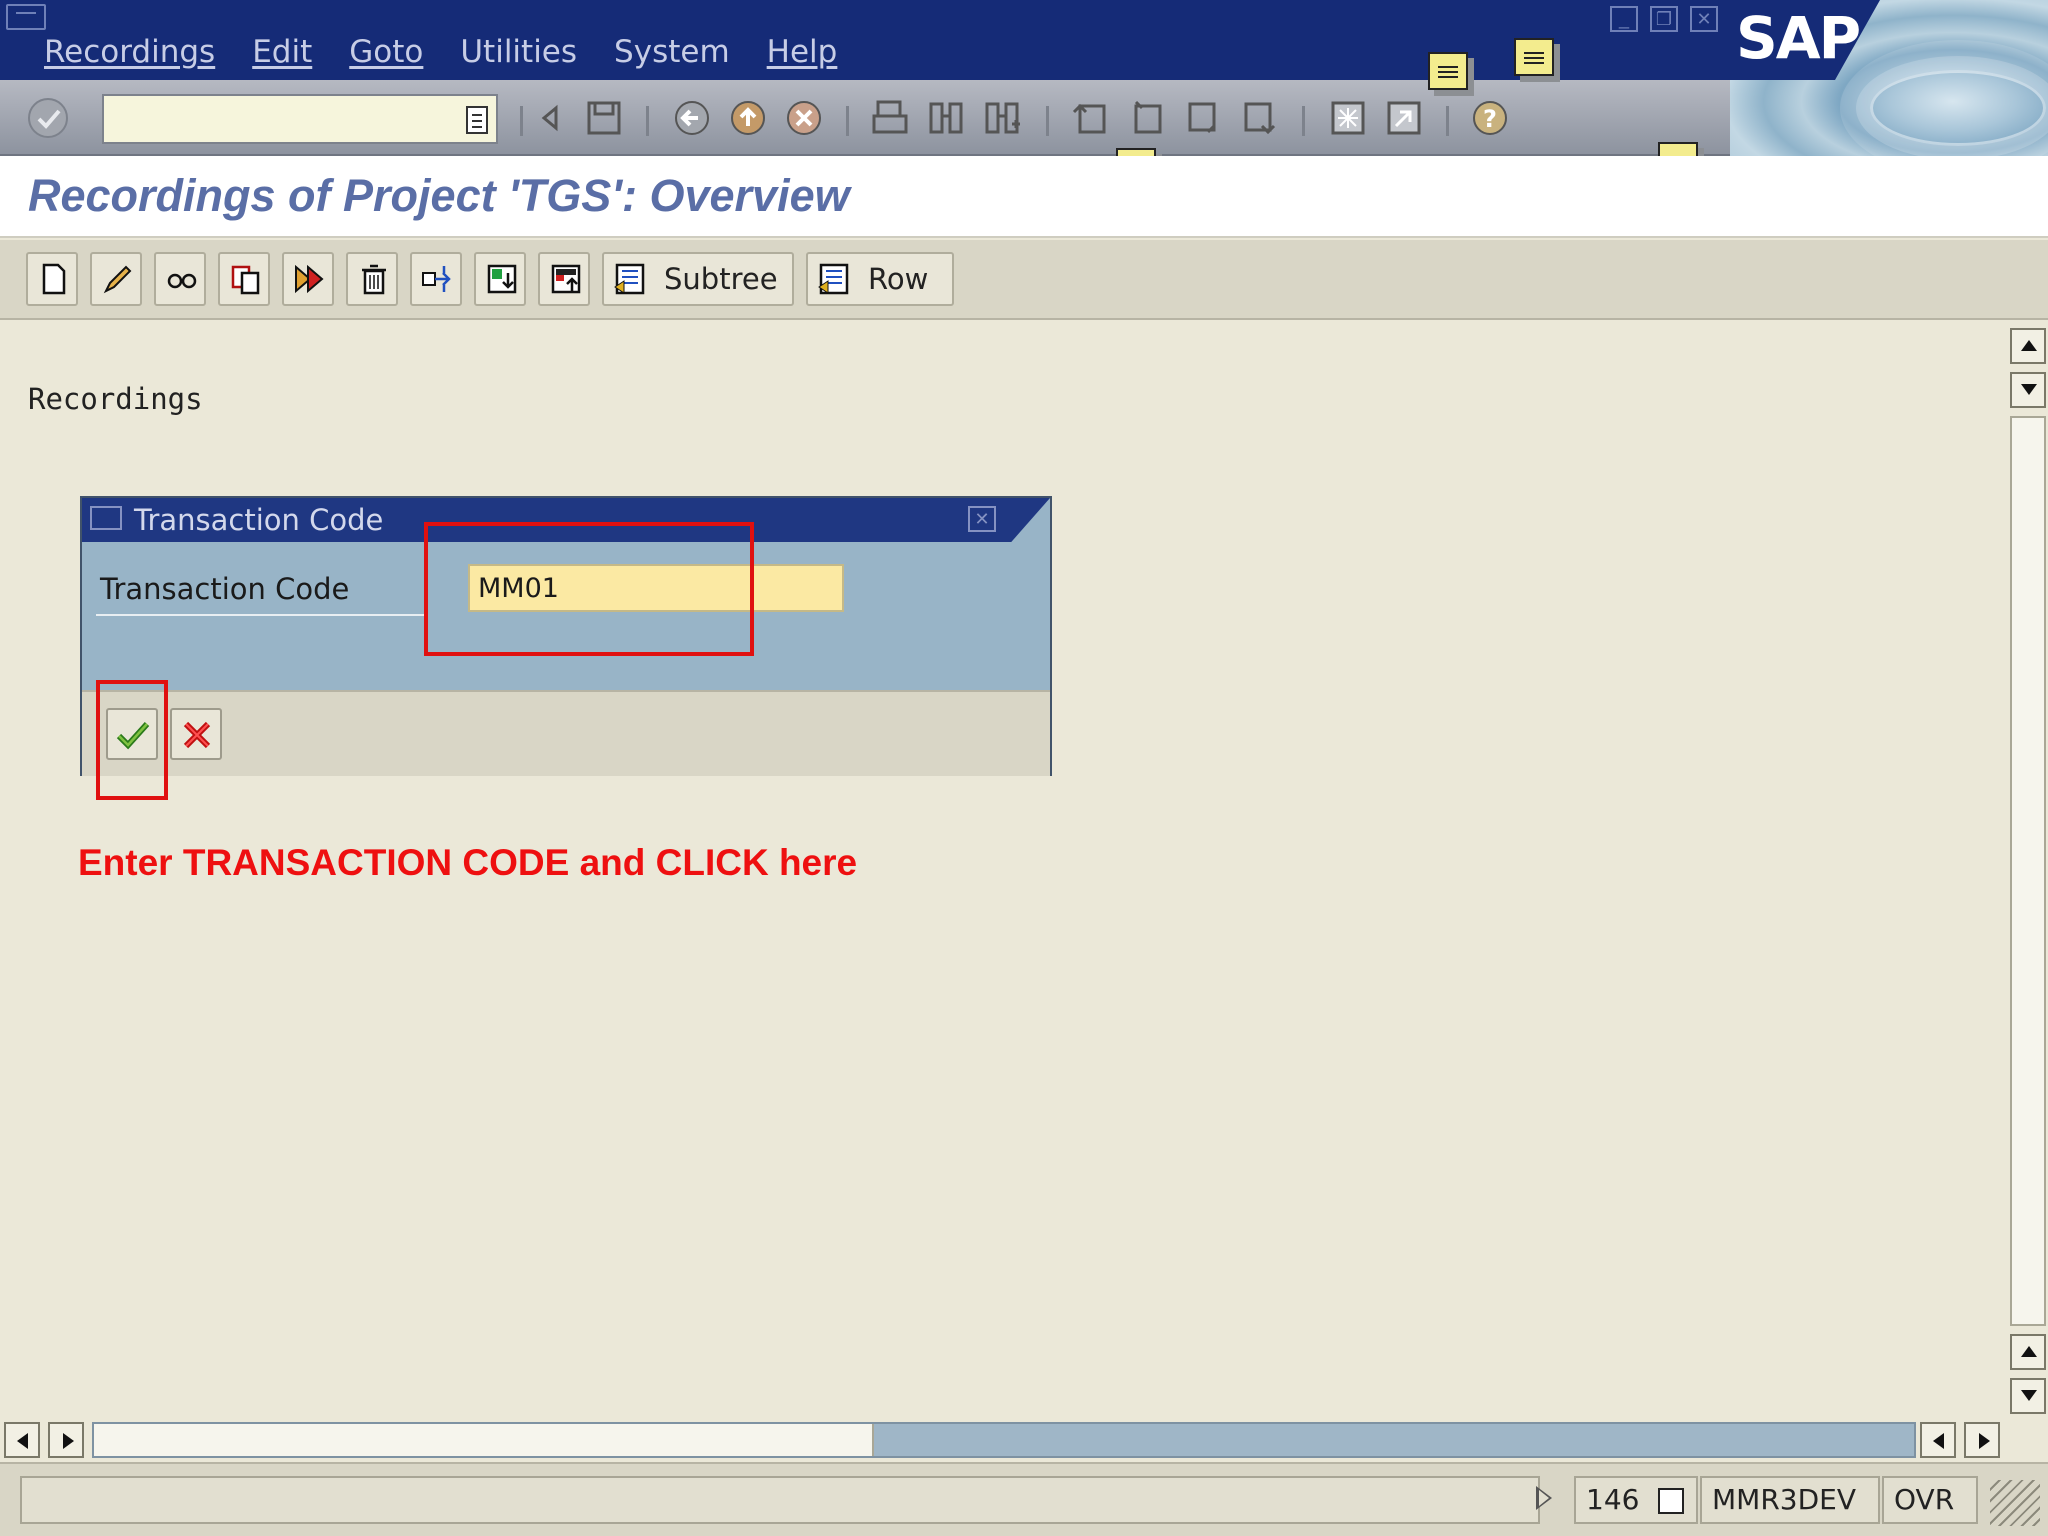 The height and width of the screenshot is (1536, 2048). I want to click on delete-icon, so click(374, 279).